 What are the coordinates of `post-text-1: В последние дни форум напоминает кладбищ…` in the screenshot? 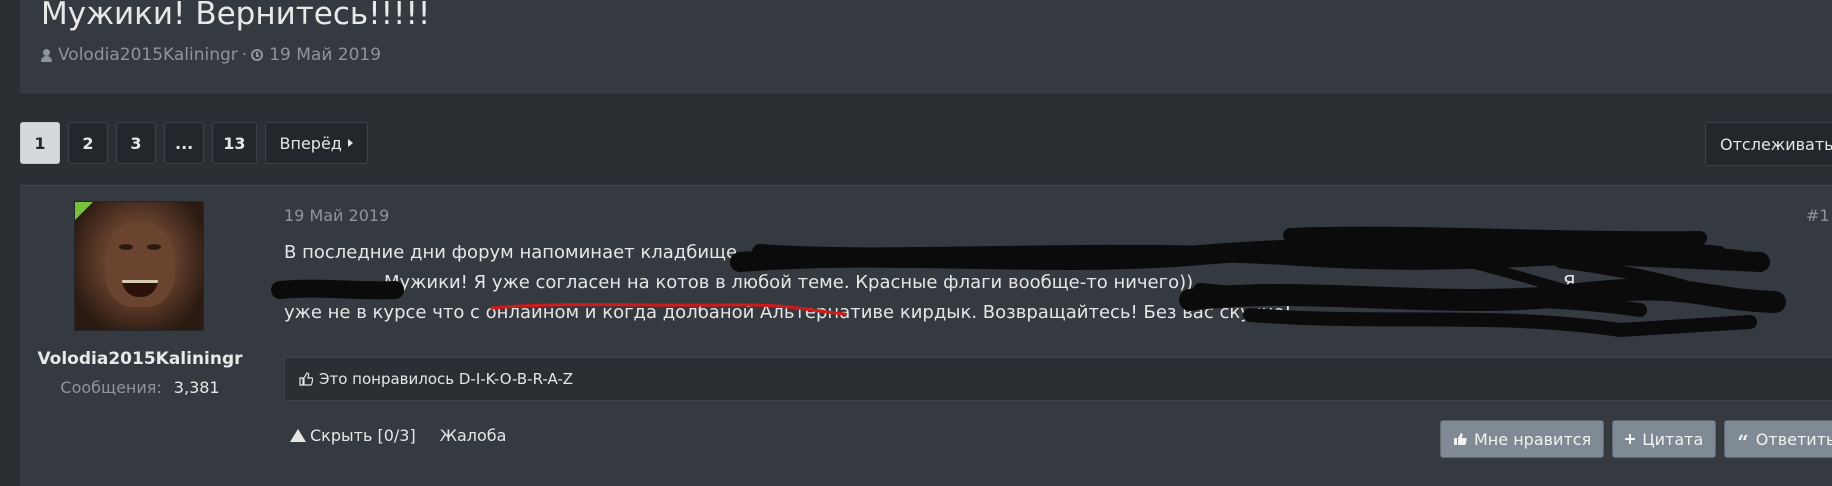 It's located at (513, 252).